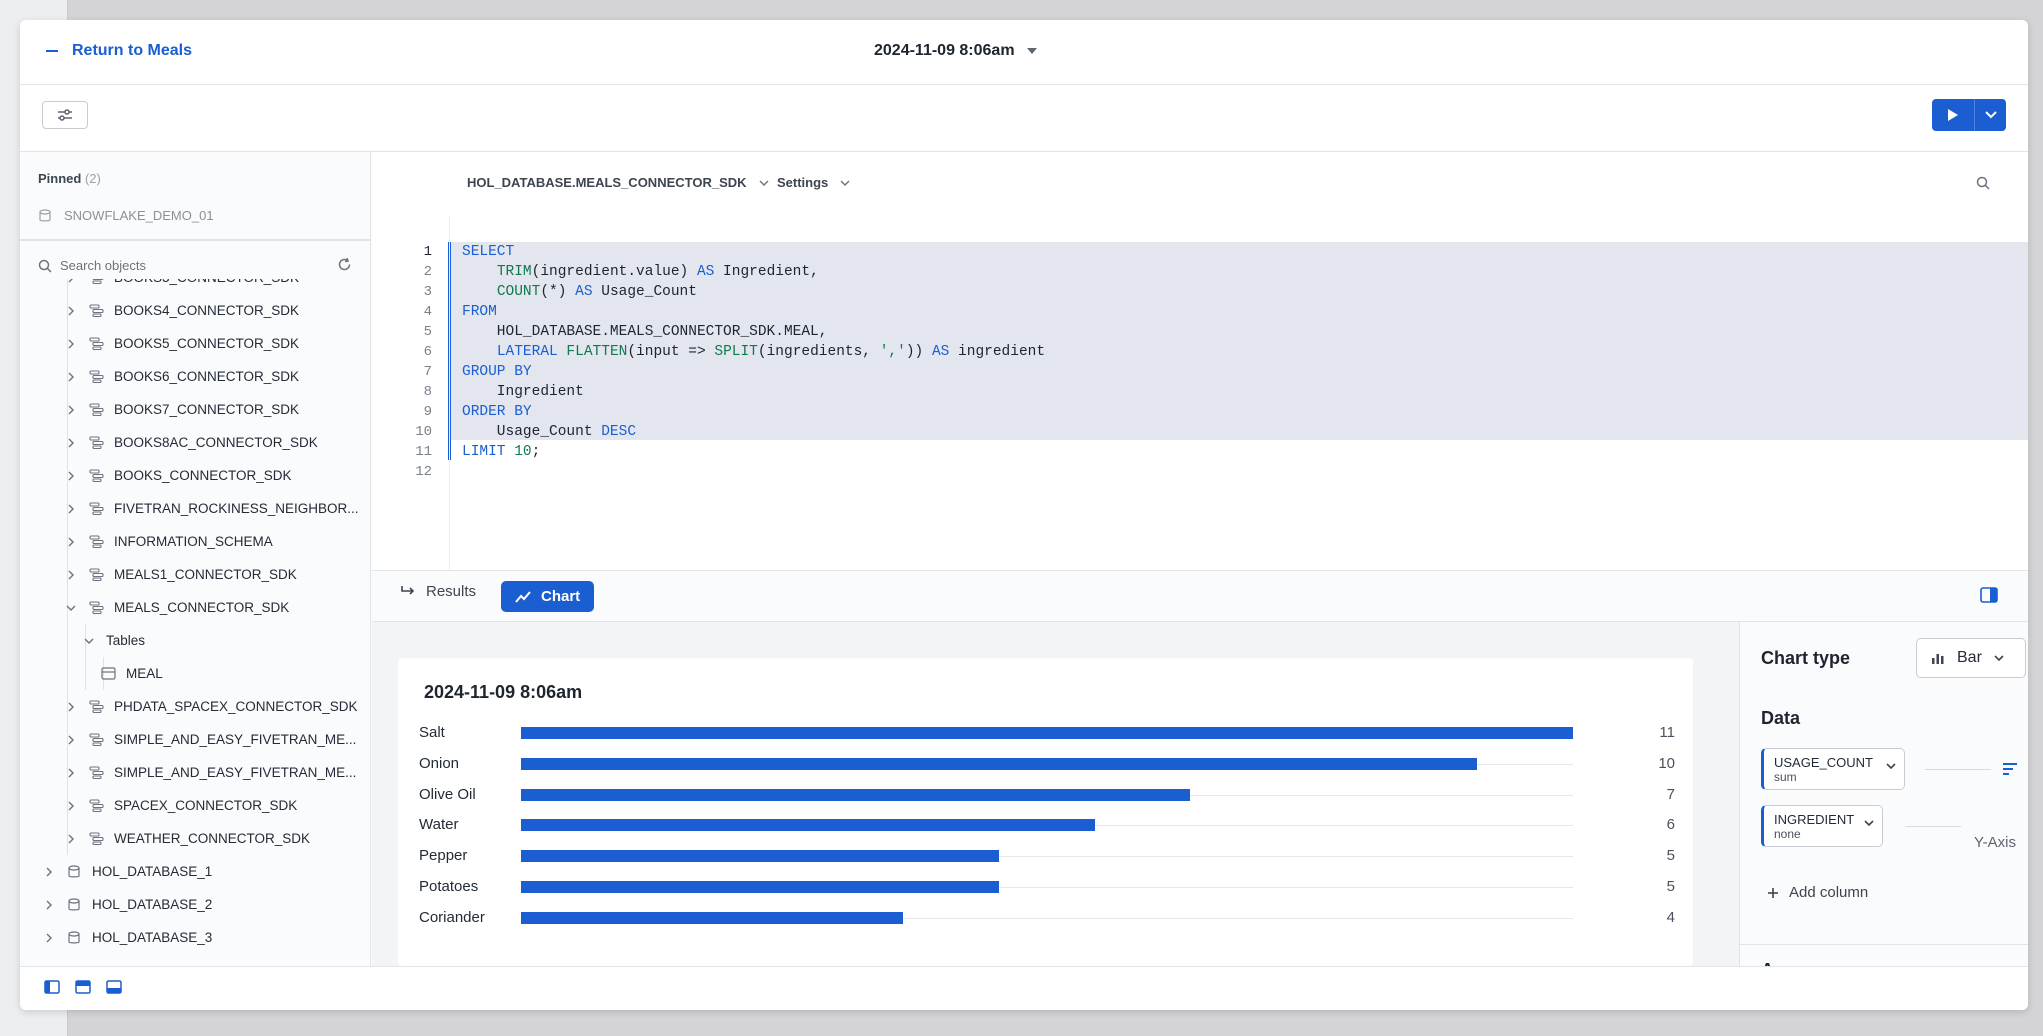 This screenshot has height=1036, width=2043. What do you see at coordinates (497, 372) in the screenshot?
I see `code-line: GROUP BY` at bounding box center [497, 372].